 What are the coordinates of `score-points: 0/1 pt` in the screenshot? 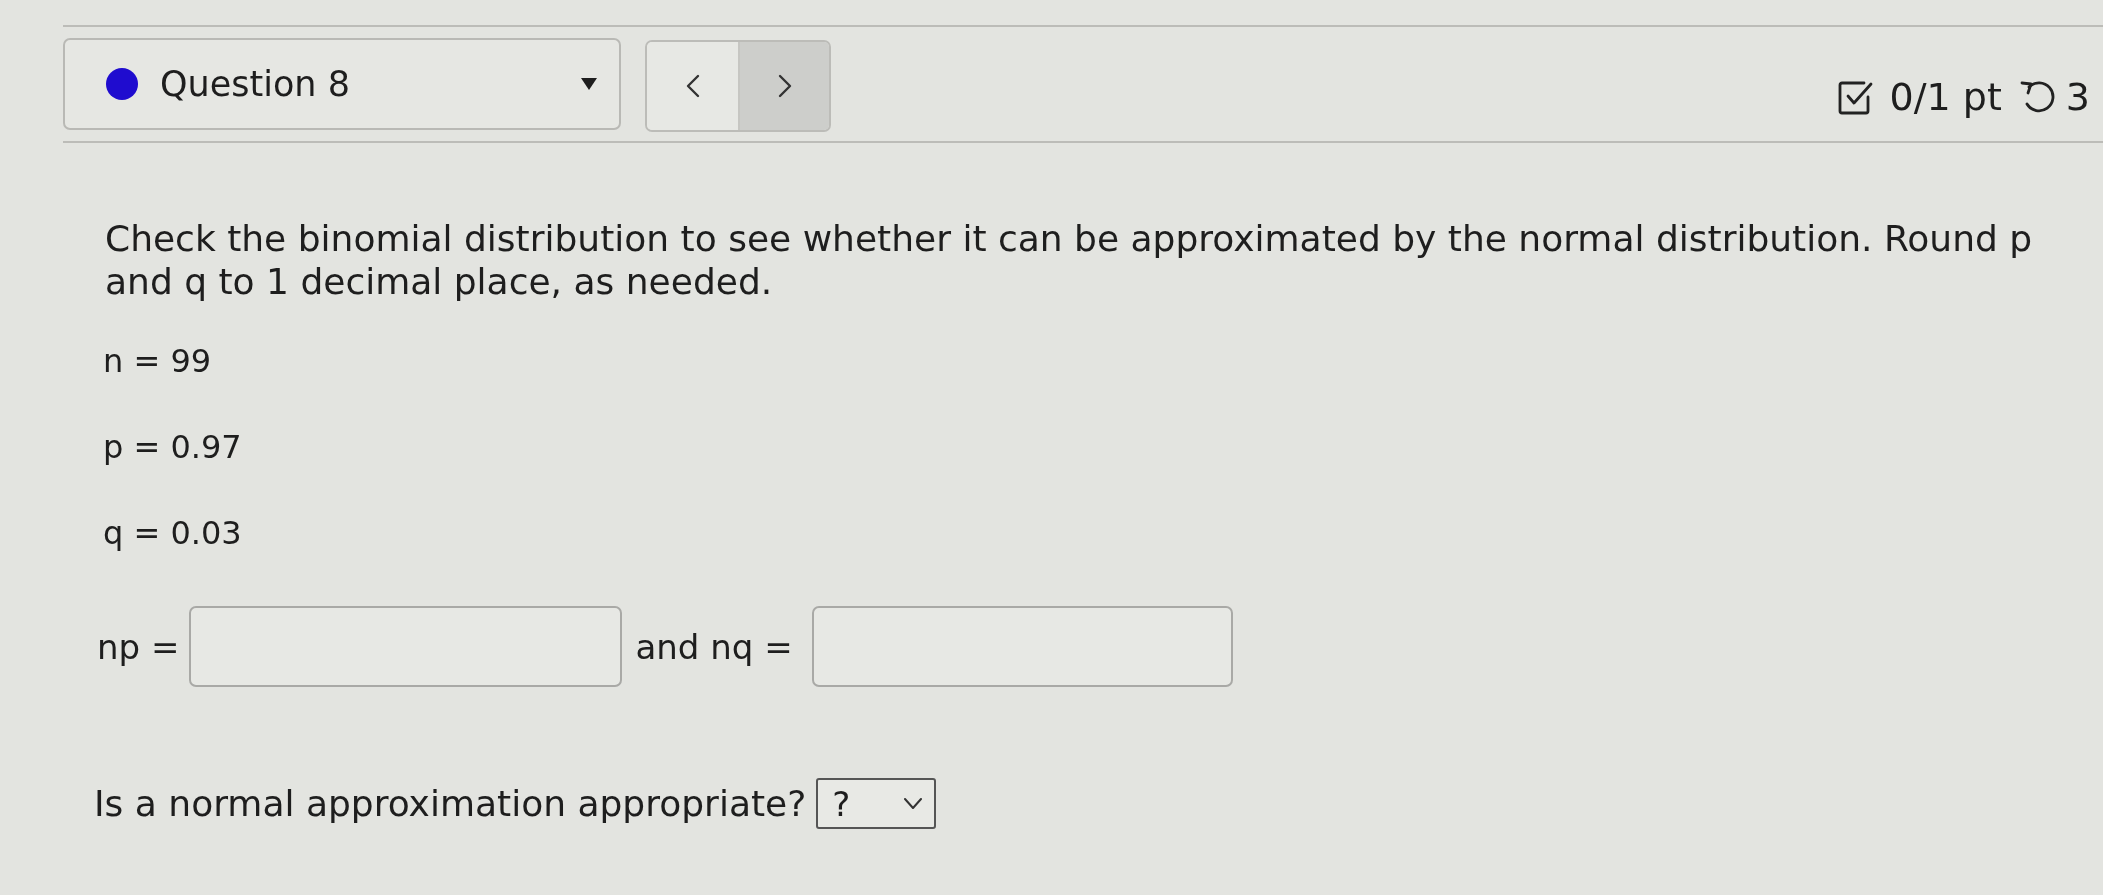 It's located at (1945, 97).